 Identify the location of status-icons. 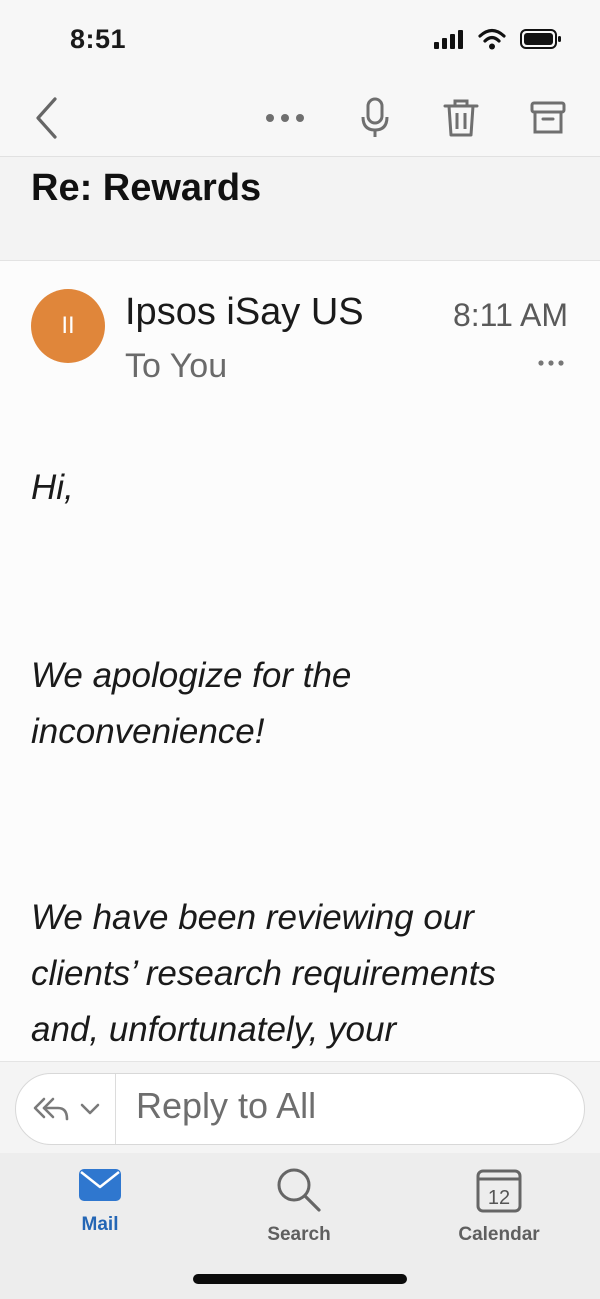
(498, 39).